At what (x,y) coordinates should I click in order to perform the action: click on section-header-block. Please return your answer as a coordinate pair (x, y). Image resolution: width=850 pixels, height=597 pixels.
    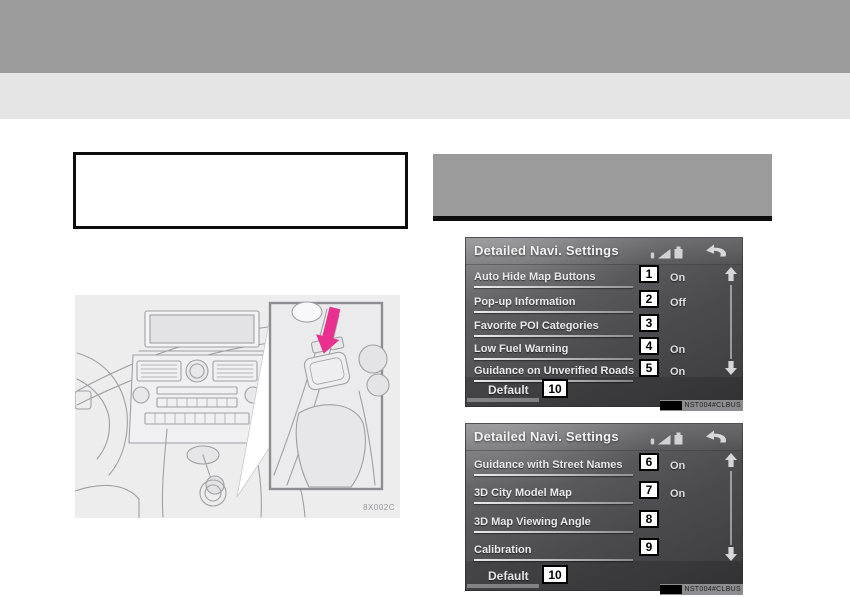
    Looking at the image, I should click on (602, 185).